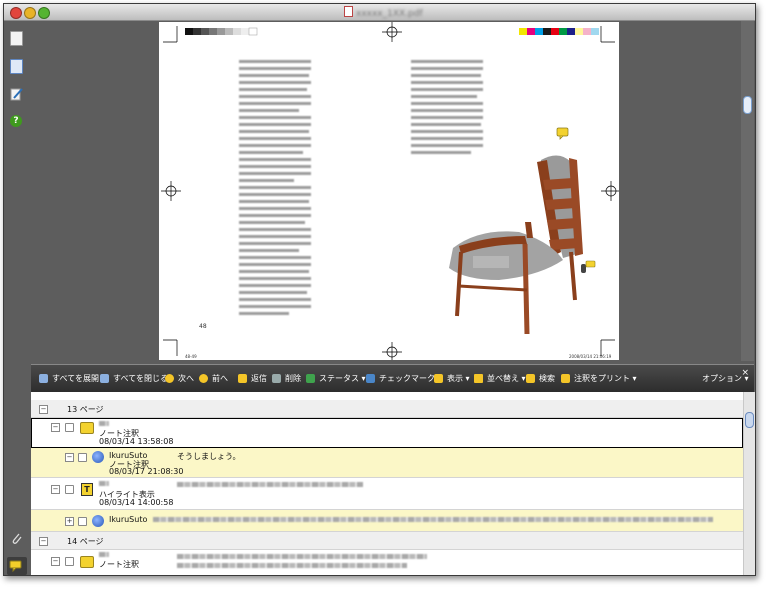  What do you see at coordinates (387, 494) in the screenshot?
I see `comment-item: − T ハイライト表示 08/03/14 14:00:58` at bounding box center [387, 494].